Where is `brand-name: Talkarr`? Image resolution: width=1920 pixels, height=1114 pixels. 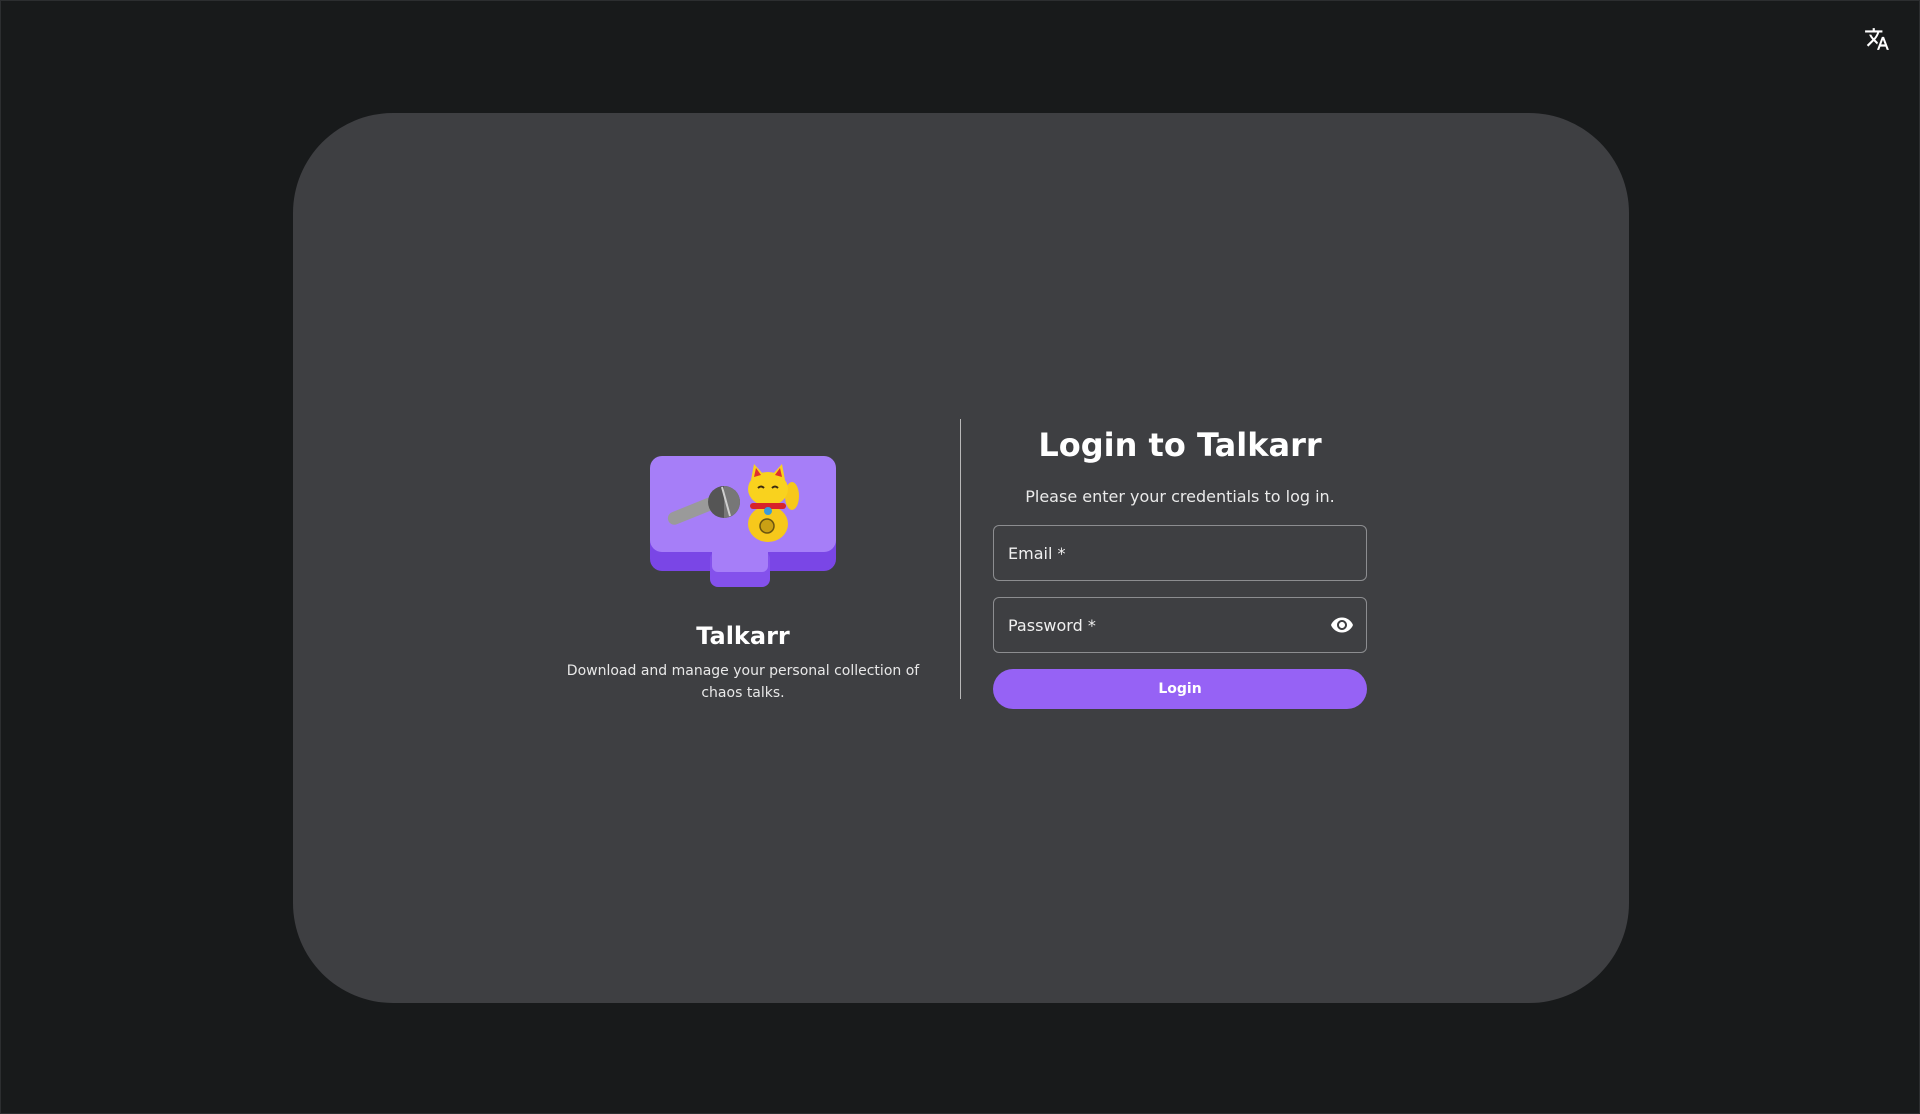 brand-name: Talkarr is located at coordinates (743, 636).